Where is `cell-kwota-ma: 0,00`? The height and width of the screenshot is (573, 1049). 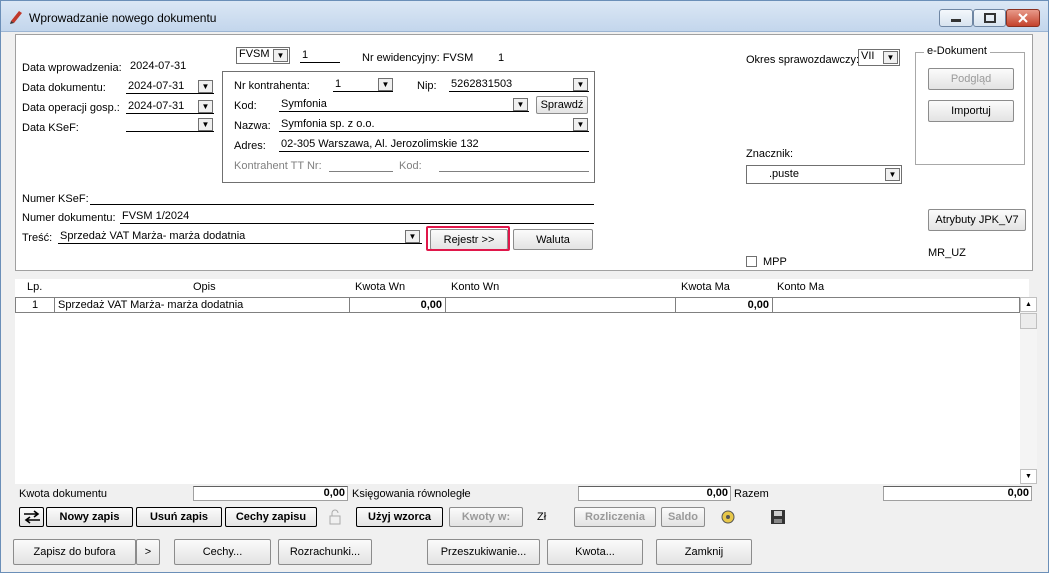
cell-kwota-ma: 0,00 is located at coordinates (724, 305).